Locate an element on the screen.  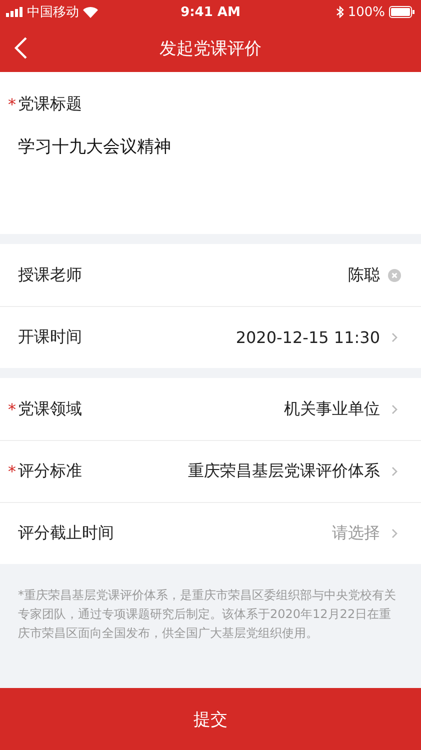
field-label: 评分截止时间 is located at coordinates (66, 533).